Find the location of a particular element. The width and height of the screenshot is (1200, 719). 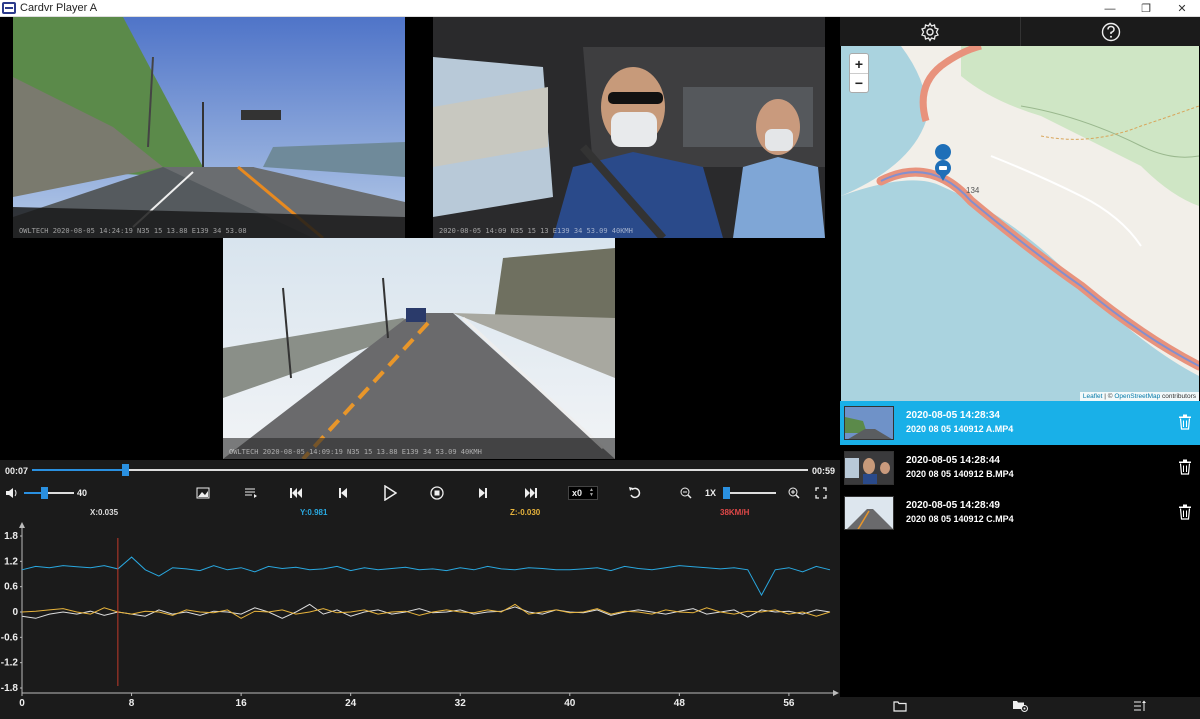

skip-back-icon is located at coordinates (296, 493).